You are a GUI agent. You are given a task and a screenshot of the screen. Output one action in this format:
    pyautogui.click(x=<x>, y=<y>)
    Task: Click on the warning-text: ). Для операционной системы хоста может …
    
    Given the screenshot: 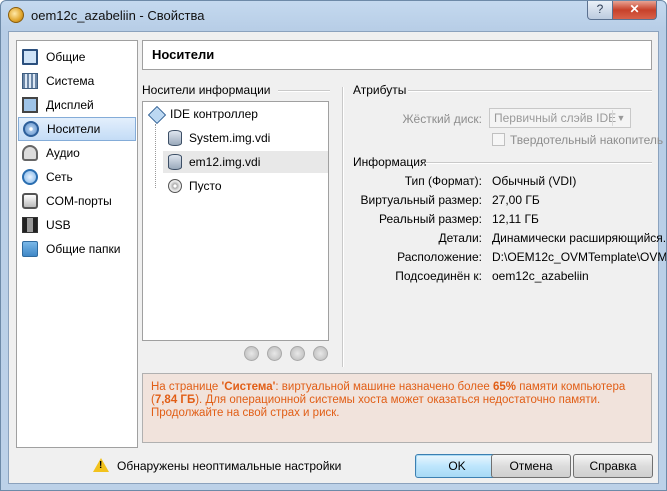 What is the action you would take?
    pyautogui.click(x=376, y=406)
    